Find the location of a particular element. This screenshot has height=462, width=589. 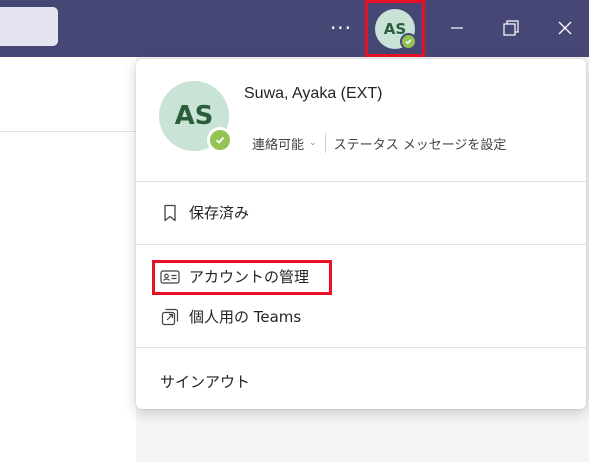

status-separator is located at coordinates (325, 143).